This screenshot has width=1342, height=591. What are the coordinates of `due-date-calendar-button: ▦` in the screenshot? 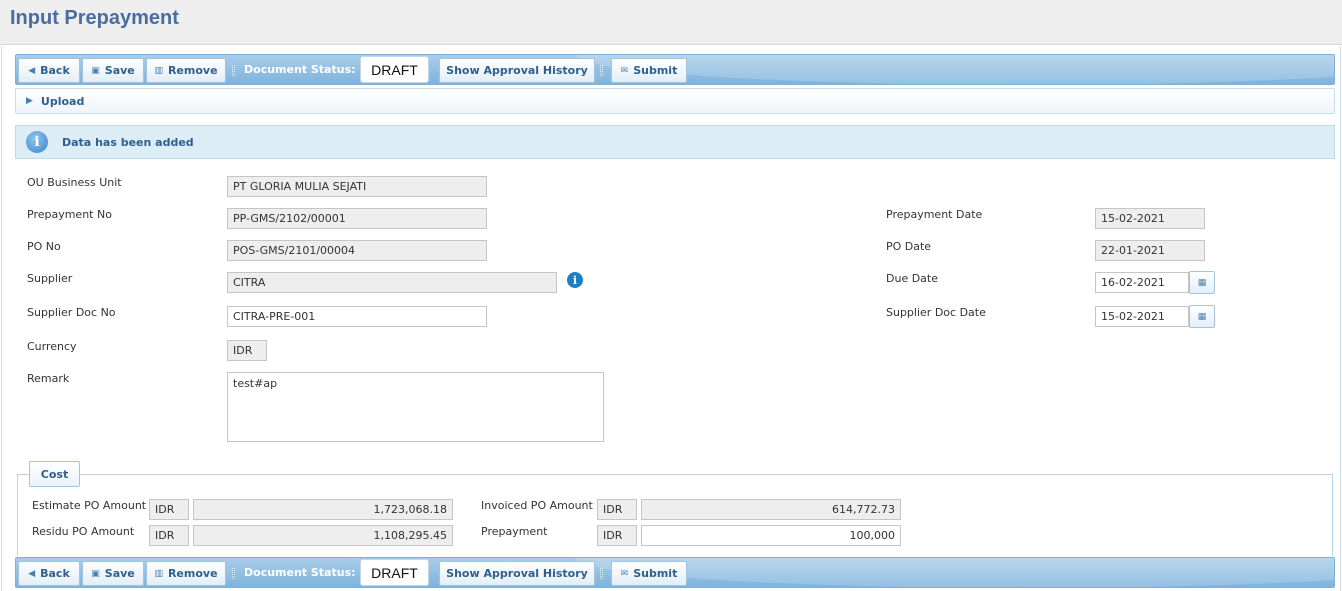 It's located at (1202, 282).